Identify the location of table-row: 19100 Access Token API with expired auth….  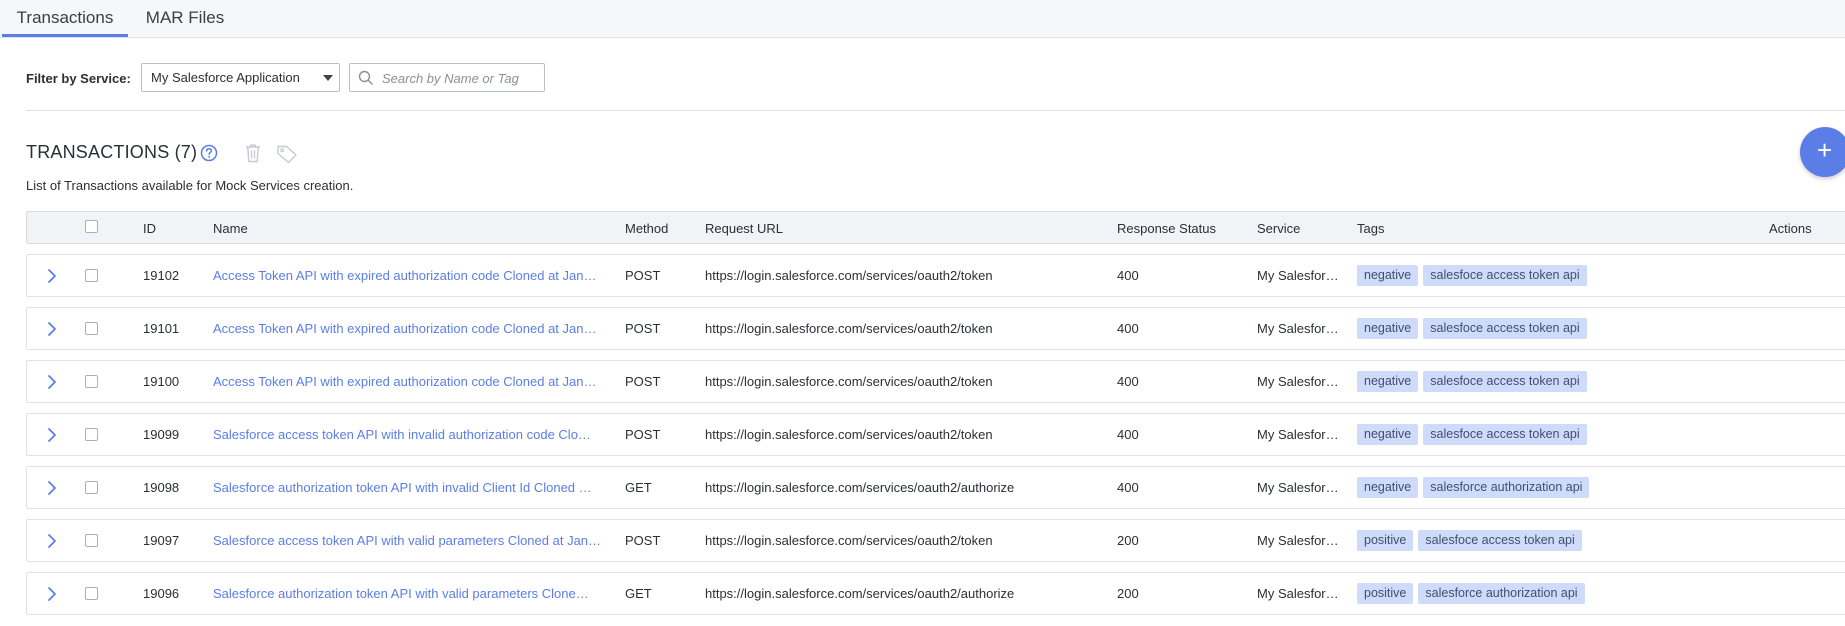
(935, 381).